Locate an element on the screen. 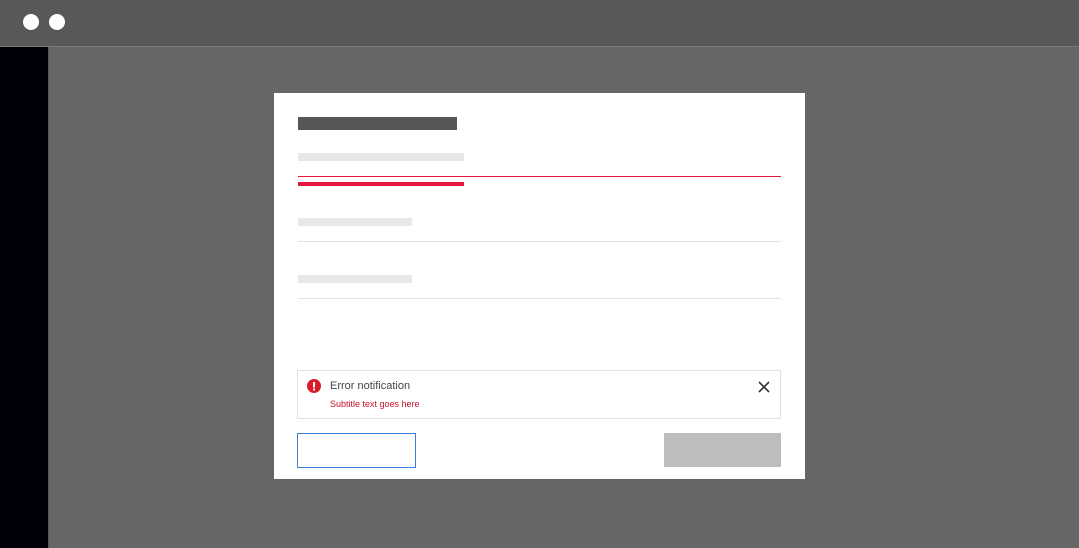 Image resolution: width=1079 pixels, height=548 pixels. primary-button-disabled is located at coordinates (722, 450).